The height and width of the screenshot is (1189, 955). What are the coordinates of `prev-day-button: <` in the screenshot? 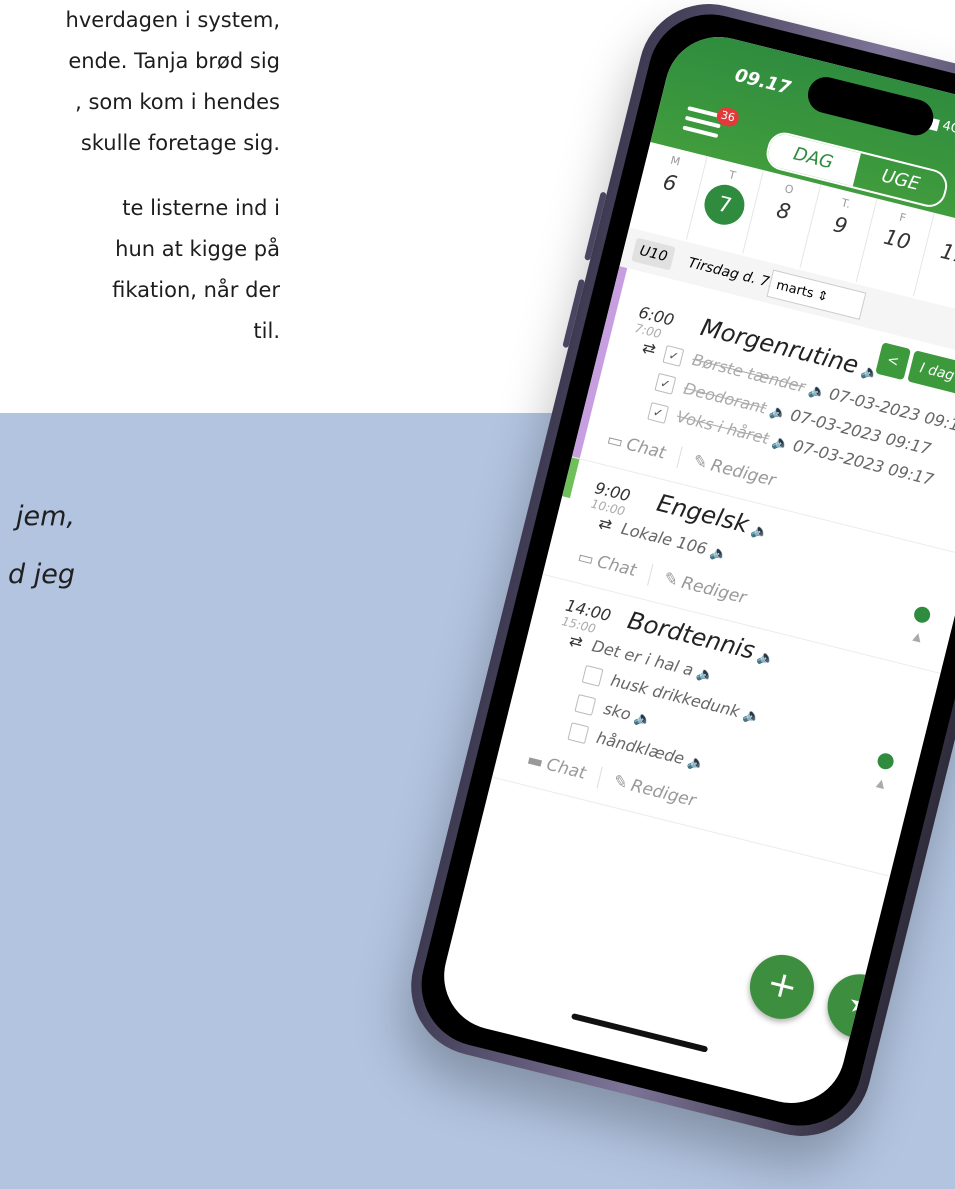 It's located at (893, 361).